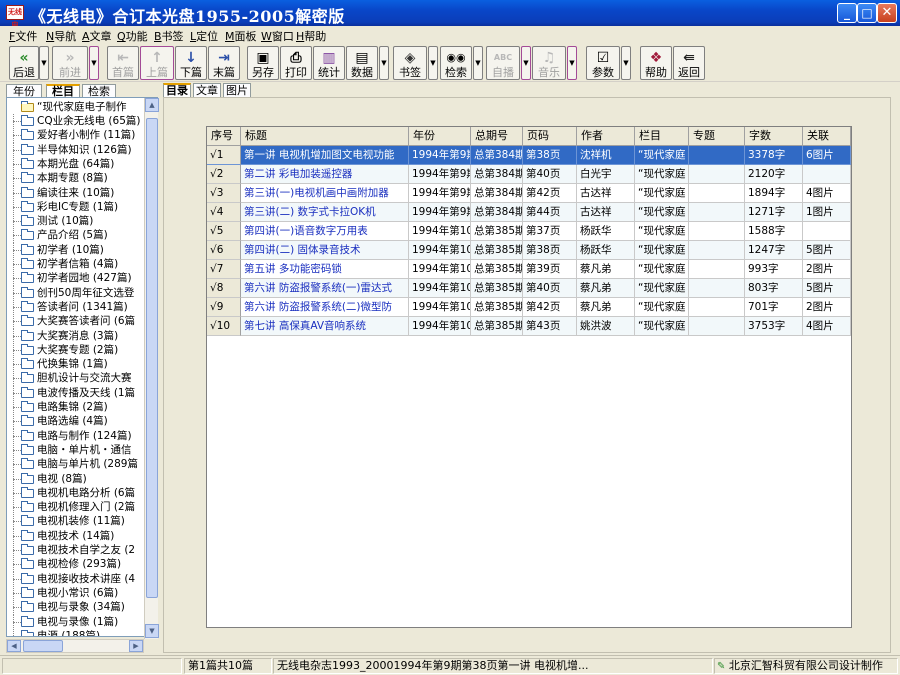 The width and height of the screenshot is (900, 675). I want to click on help-button: ❖ 帮助, so click(656, 63).